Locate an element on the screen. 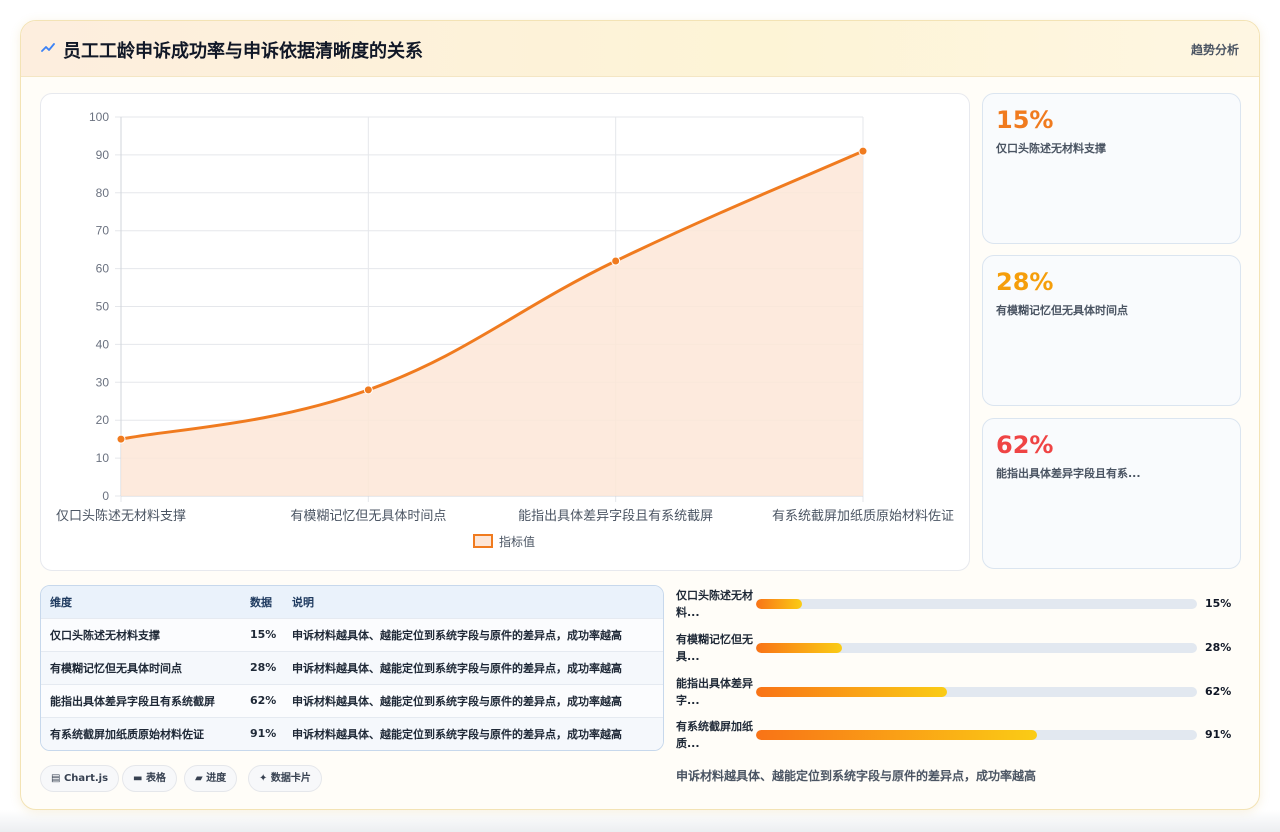  legend-swatch is located at coordinates (483, 541).